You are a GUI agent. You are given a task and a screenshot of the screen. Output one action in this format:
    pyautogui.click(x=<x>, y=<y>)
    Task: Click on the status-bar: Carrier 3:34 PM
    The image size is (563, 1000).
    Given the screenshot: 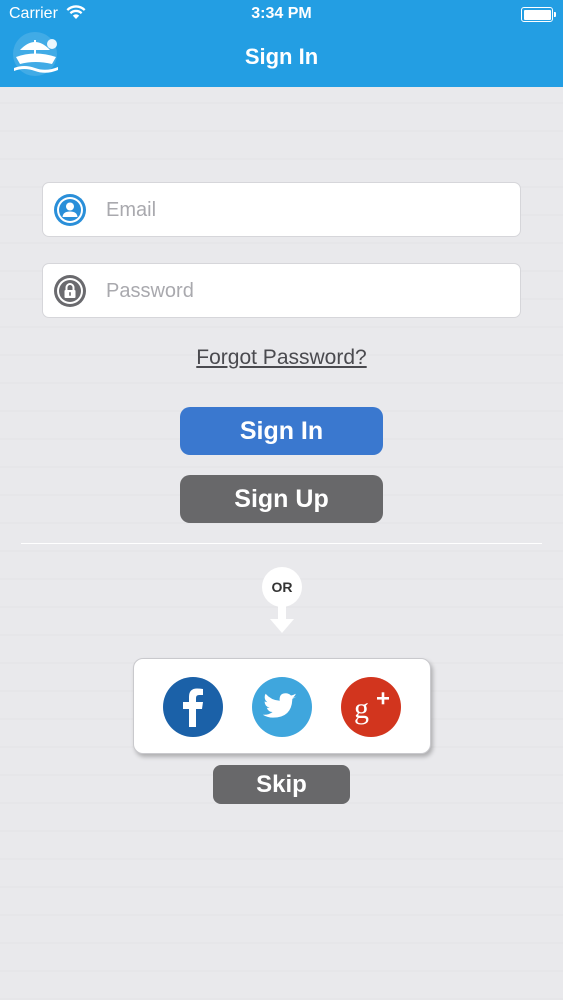 What is the action you would take?
    pyautogui.click(x=281, y=15)
    